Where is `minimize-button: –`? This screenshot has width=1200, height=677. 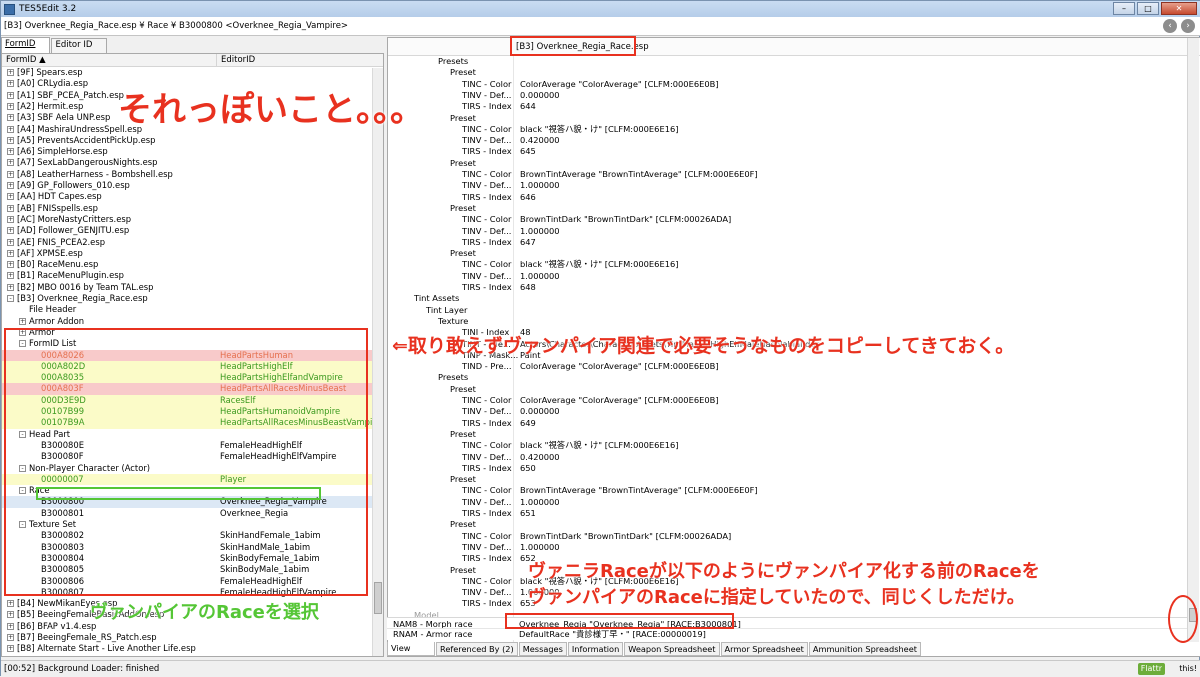 minimize-button: – is located at coordinates (1124, 8).